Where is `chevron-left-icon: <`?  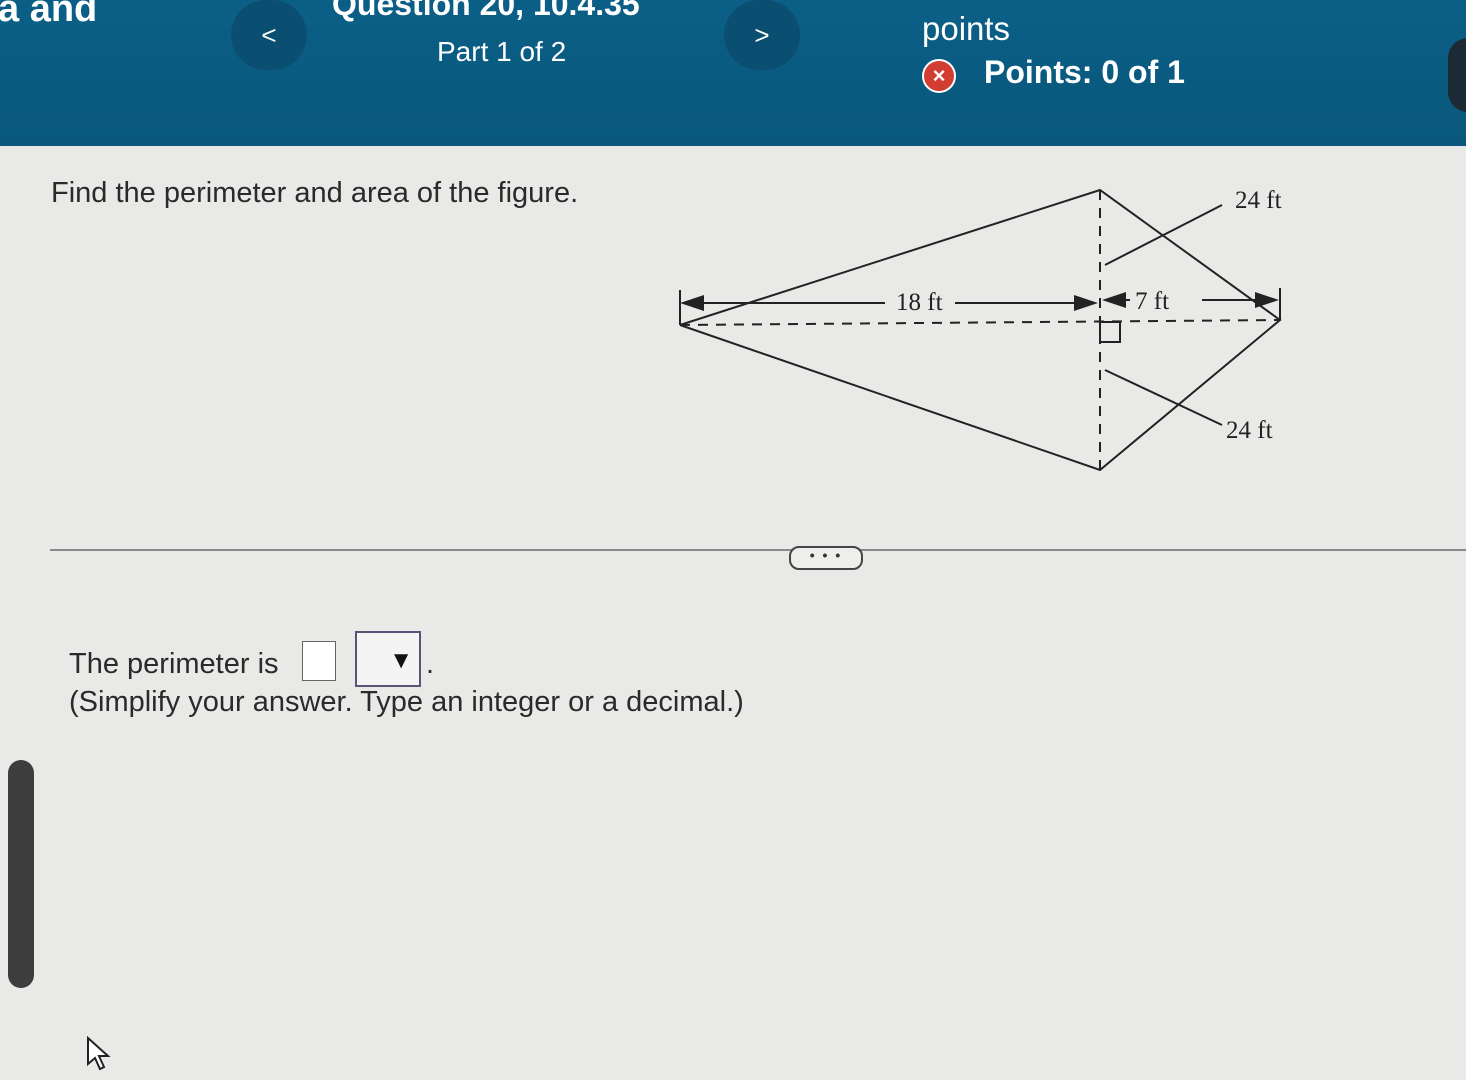 chevron-left-icon: < is located at coordinates (269, 34).